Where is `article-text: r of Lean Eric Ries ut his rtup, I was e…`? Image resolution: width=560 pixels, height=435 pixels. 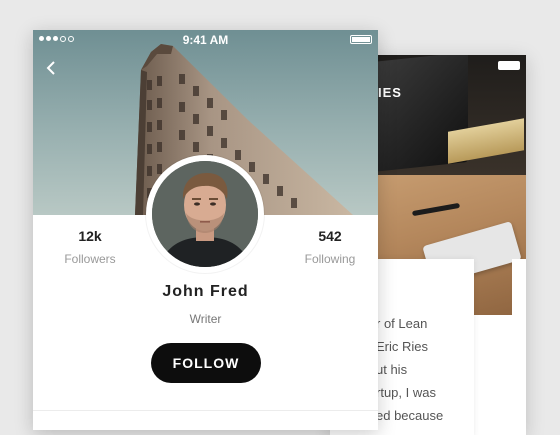
article-text: r of Lean Eric Ries ut his rtup, I was e… is located at coordinates (426, 369).